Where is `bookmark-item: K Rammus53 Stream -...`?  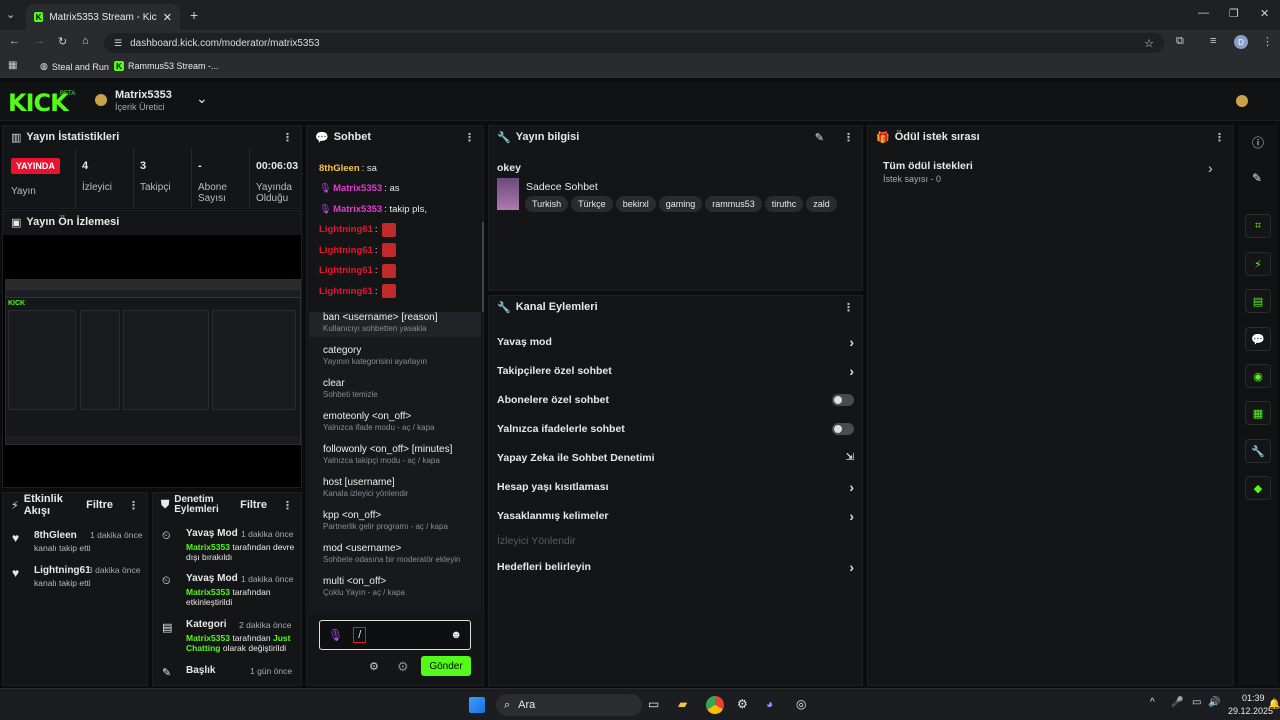 bookmark-item: K Rammus53 Stream -... is located at coordinates (166, 66).